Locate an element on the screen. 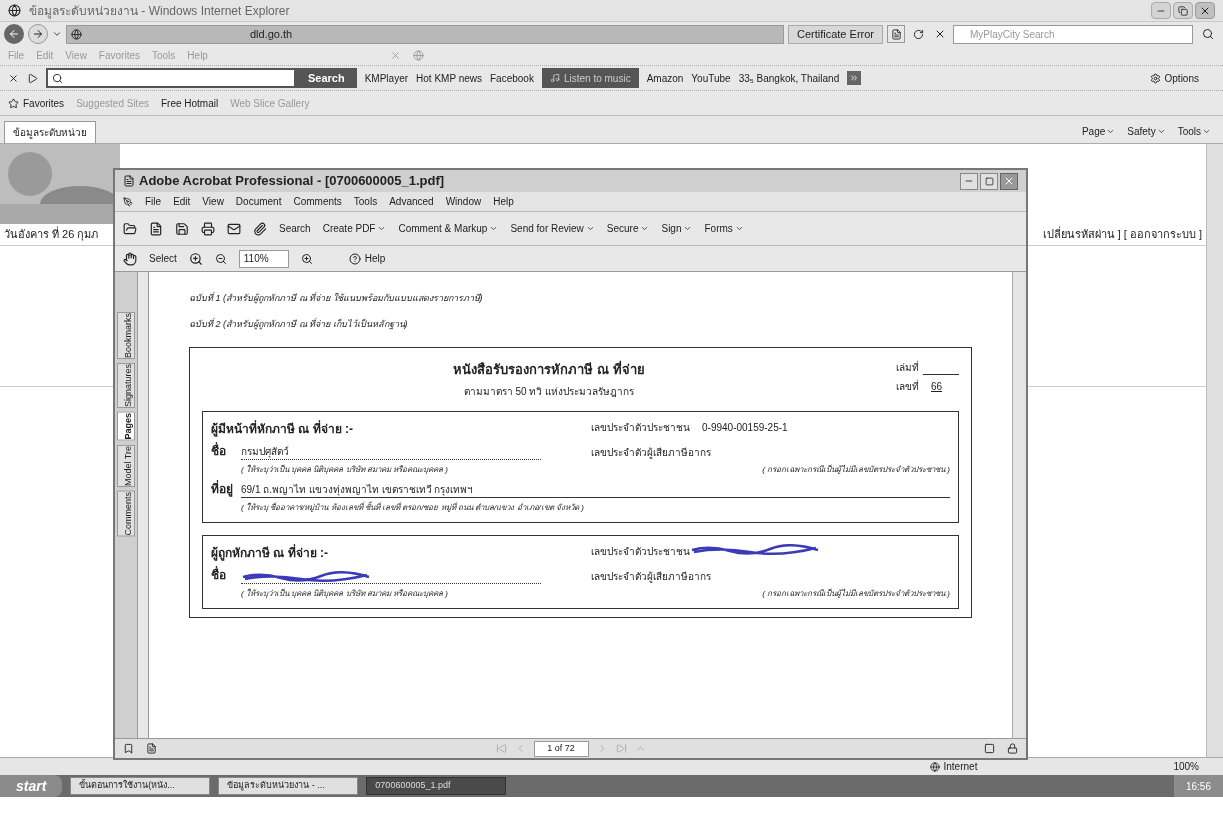 This screenshot has width=1223, height=816. help-label: Help is located at coordinates (375, 259).